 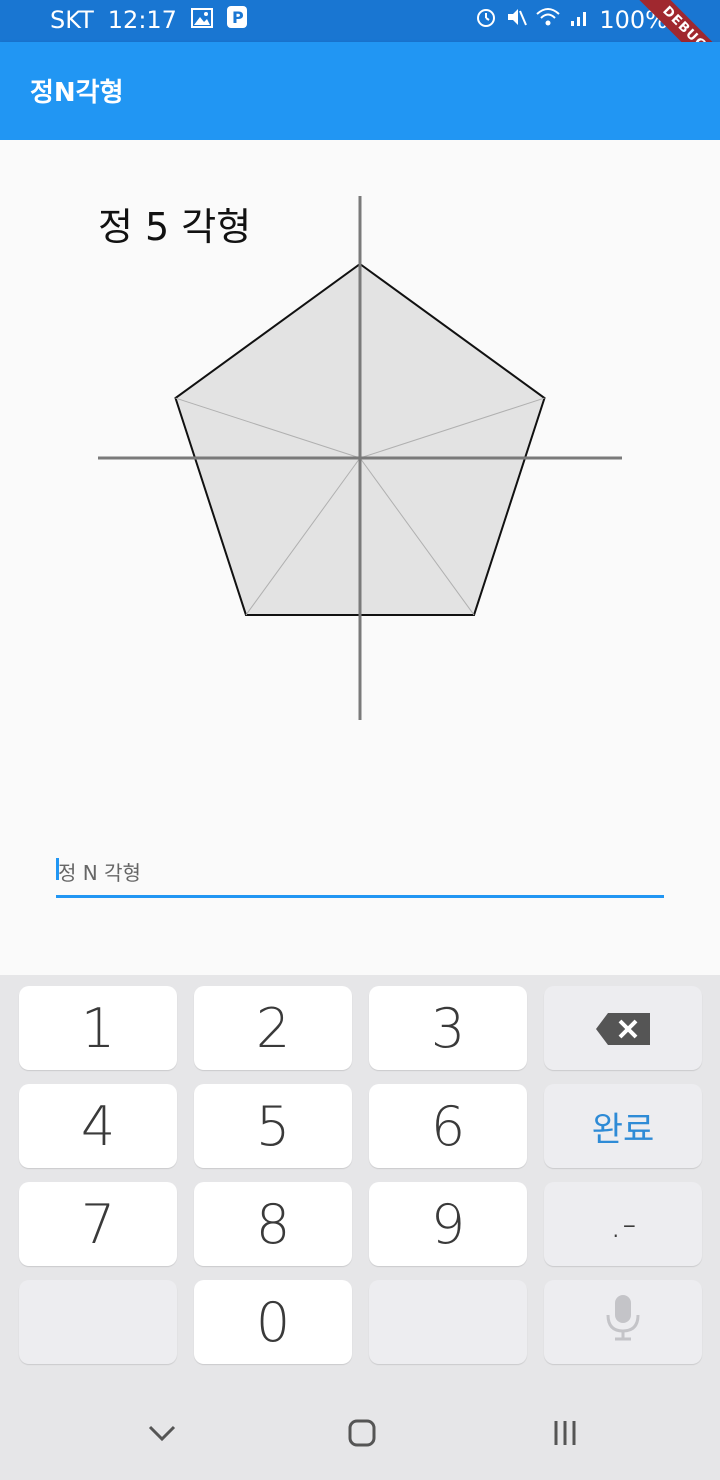 What do you see at coordinates (98, 1322) in the screenshot?
I see `blank-key-left` at bounding box center [98, 1322].